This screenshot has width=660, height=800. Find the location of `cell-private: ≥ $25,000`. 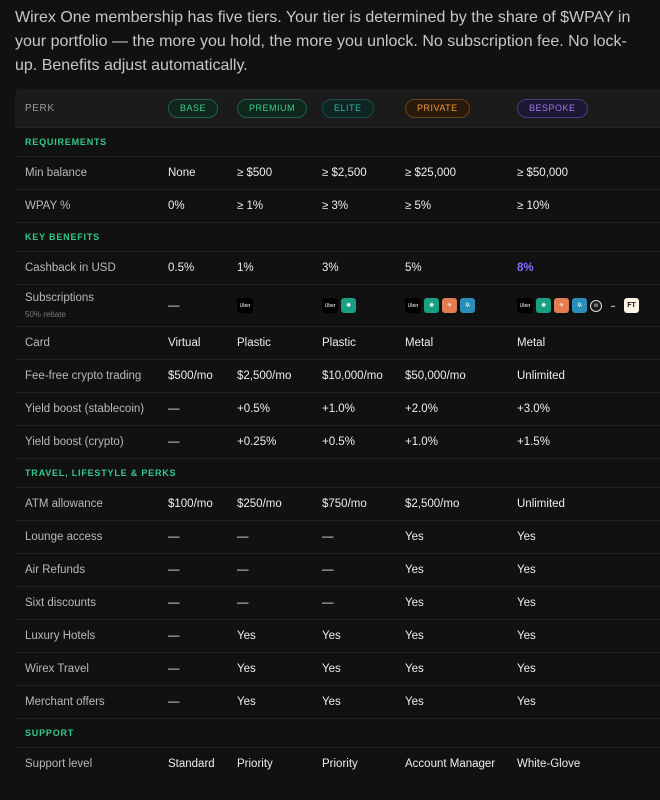

cell-private: ≥ $25,000 is located at coordinates (431, 173).